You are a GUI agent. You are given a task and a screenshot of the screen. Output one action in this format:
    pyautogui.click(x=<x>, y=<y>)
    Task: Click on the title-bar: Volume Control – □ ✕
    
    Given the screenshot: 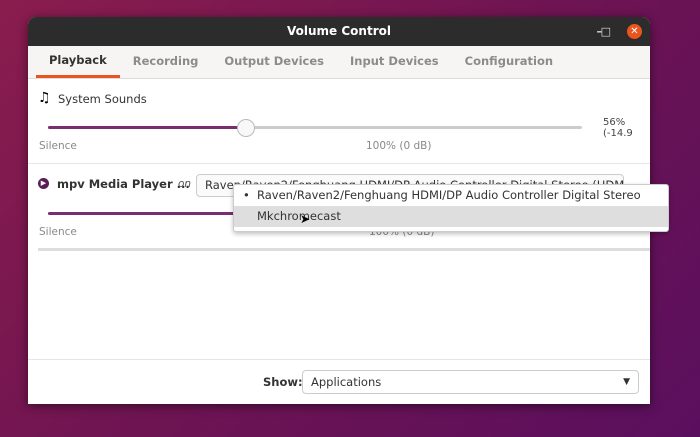 What is the action you would take?
    pyautogui.click(x=339, y=31)
    